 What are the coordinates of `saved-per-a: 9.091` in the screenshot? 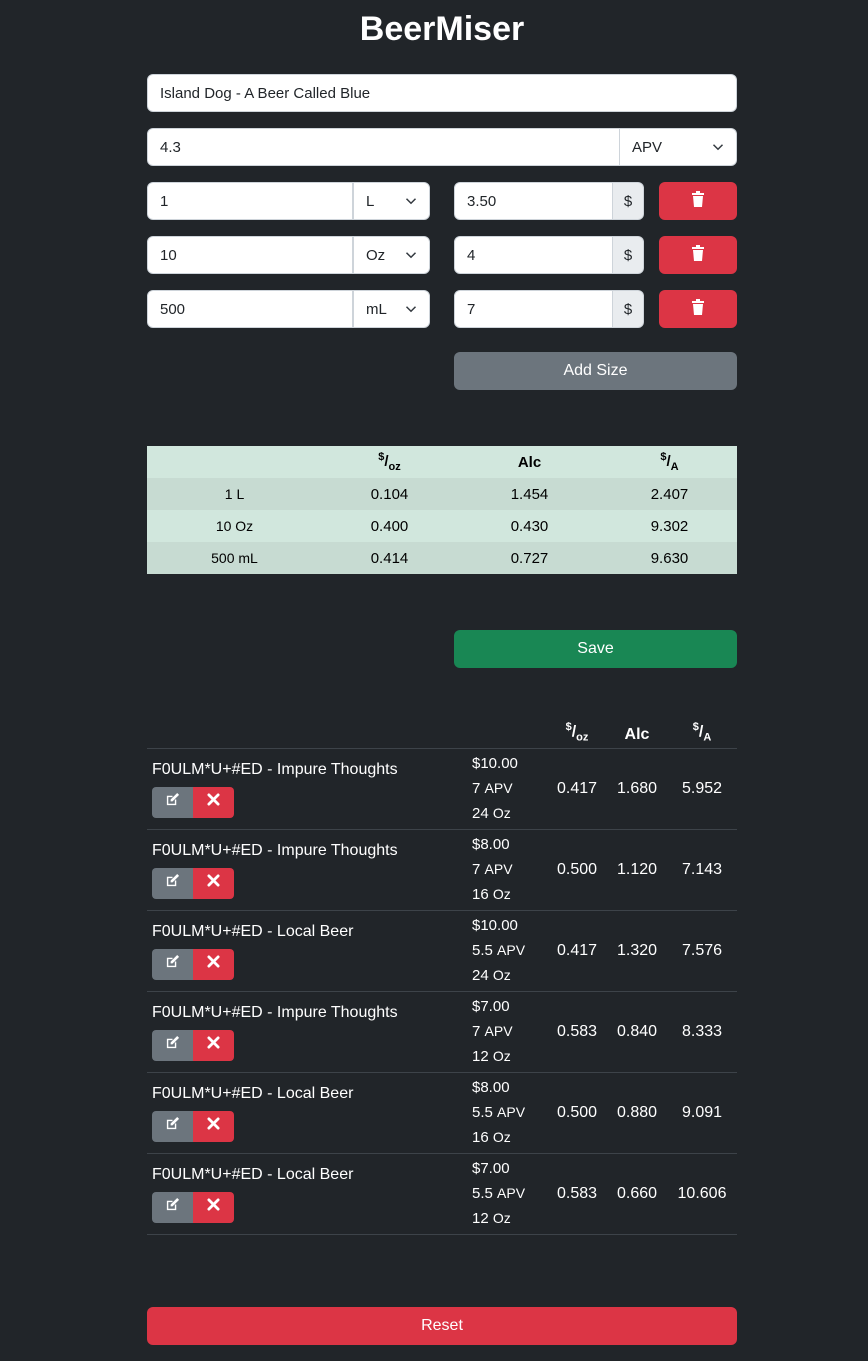 It's located at (702, 1113).